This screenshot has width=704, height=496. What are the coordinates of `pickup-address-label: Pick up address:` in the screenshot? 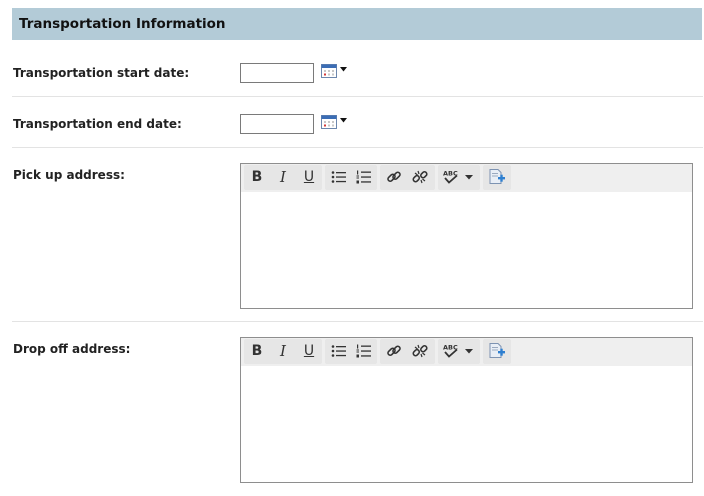 It's located at (69, 175).